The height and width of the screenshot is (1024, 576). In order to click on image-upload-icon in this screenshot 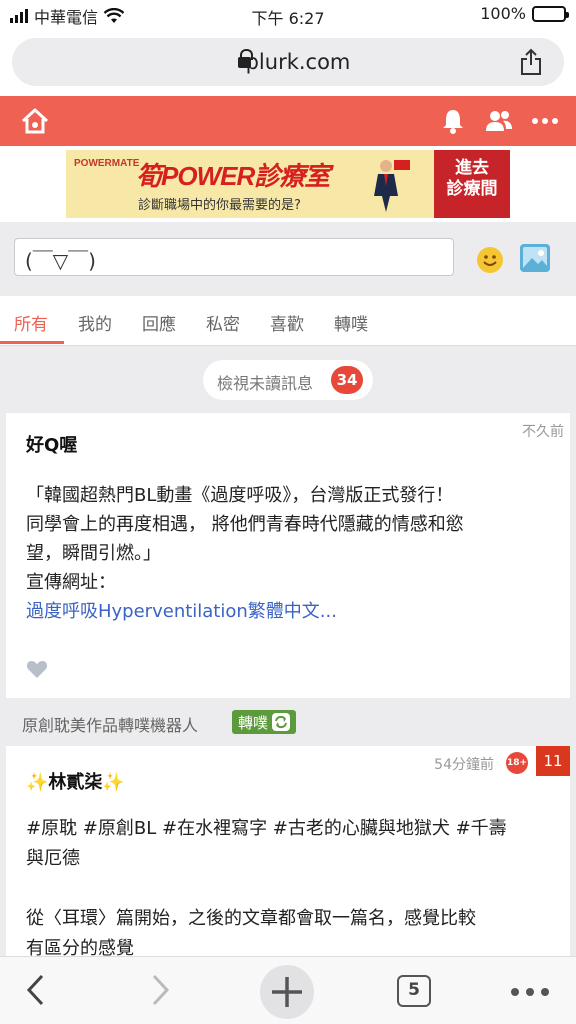, I will do `click(535, 258)`.